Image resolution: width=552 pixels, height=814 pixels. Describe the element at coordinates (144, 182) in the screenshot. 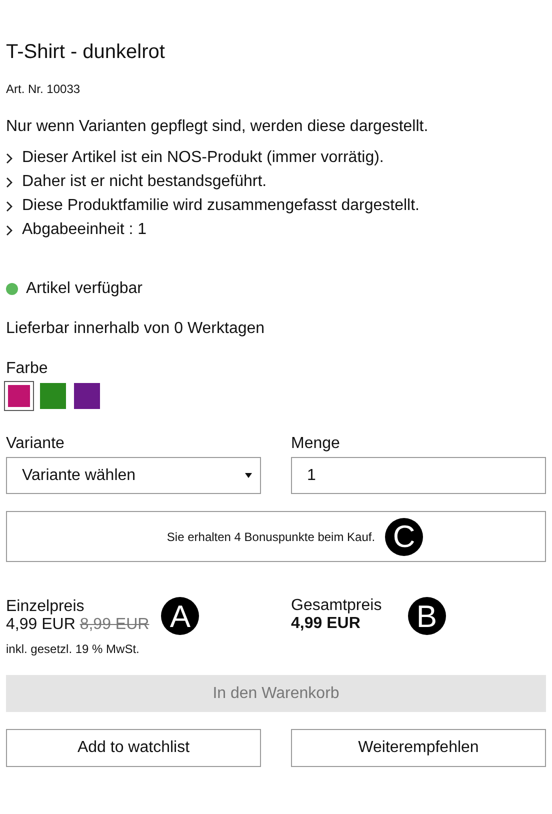

I see `feature-text: Daher ist er nicht bestandsgeführt.` at that location.